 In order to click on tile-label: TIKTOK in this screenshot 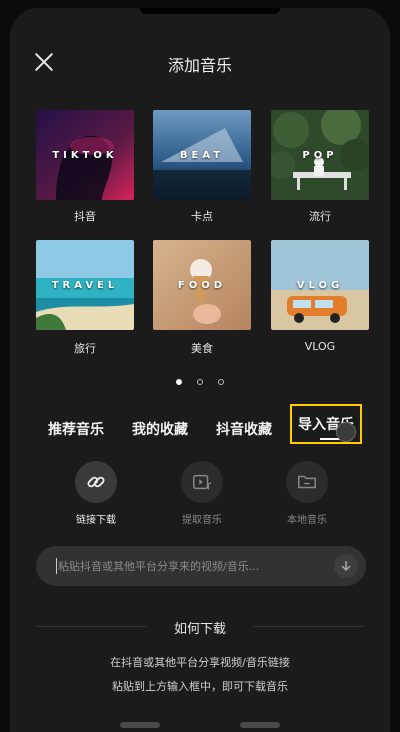, I will do `click(85, 155)`.